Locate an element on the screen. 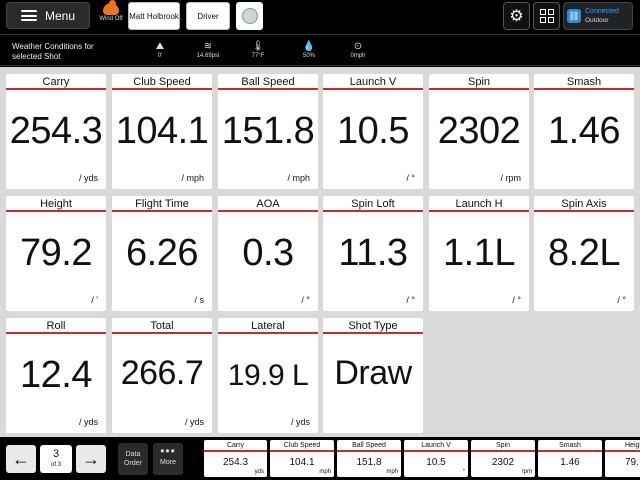 Image resolution: width=640 pixels, height=480 pixels. tile-aoa: AOA 0.3 / ° is located at coordinates (268, 253).